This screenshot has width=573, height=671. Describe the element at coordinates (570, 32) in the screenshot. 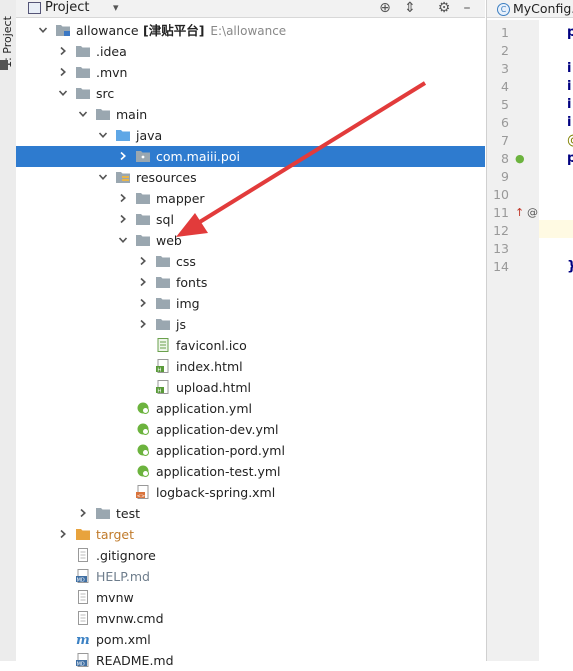

I see `code-fragment: p` at that location.